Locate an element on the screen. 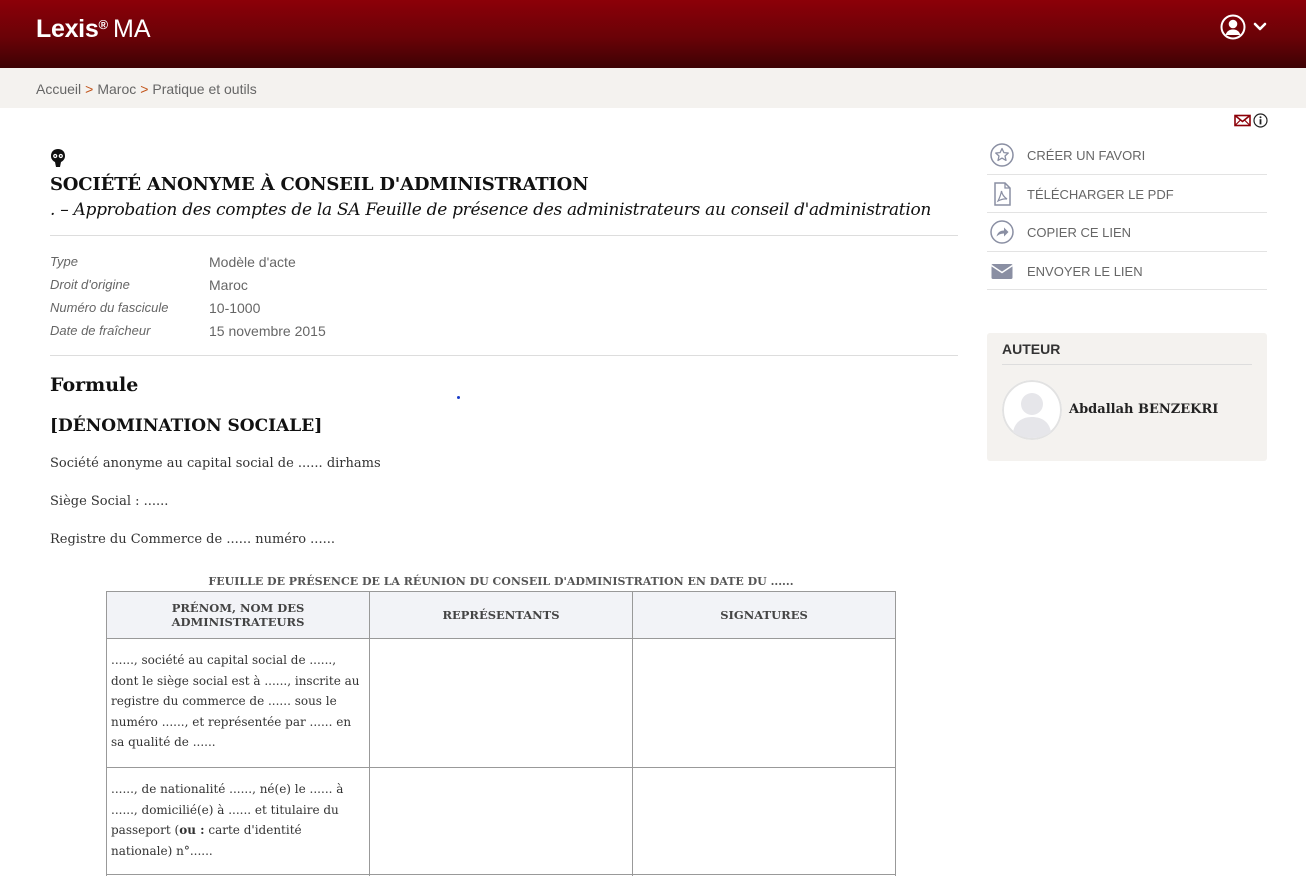 The width and height of the screenshot is (1306, 876). author-panel: AUTEUR Abdallah BENZEKRI is located at coordinates (1127, 397).